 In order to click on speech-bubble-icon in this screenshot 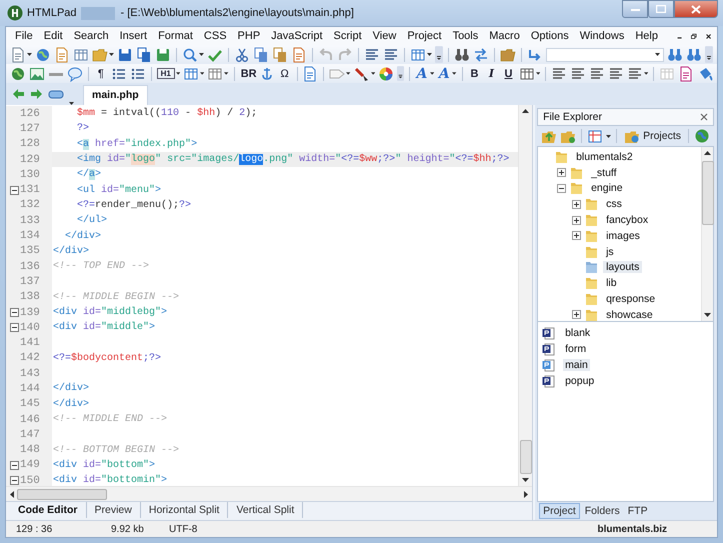, I will do `click(75, 74)`.